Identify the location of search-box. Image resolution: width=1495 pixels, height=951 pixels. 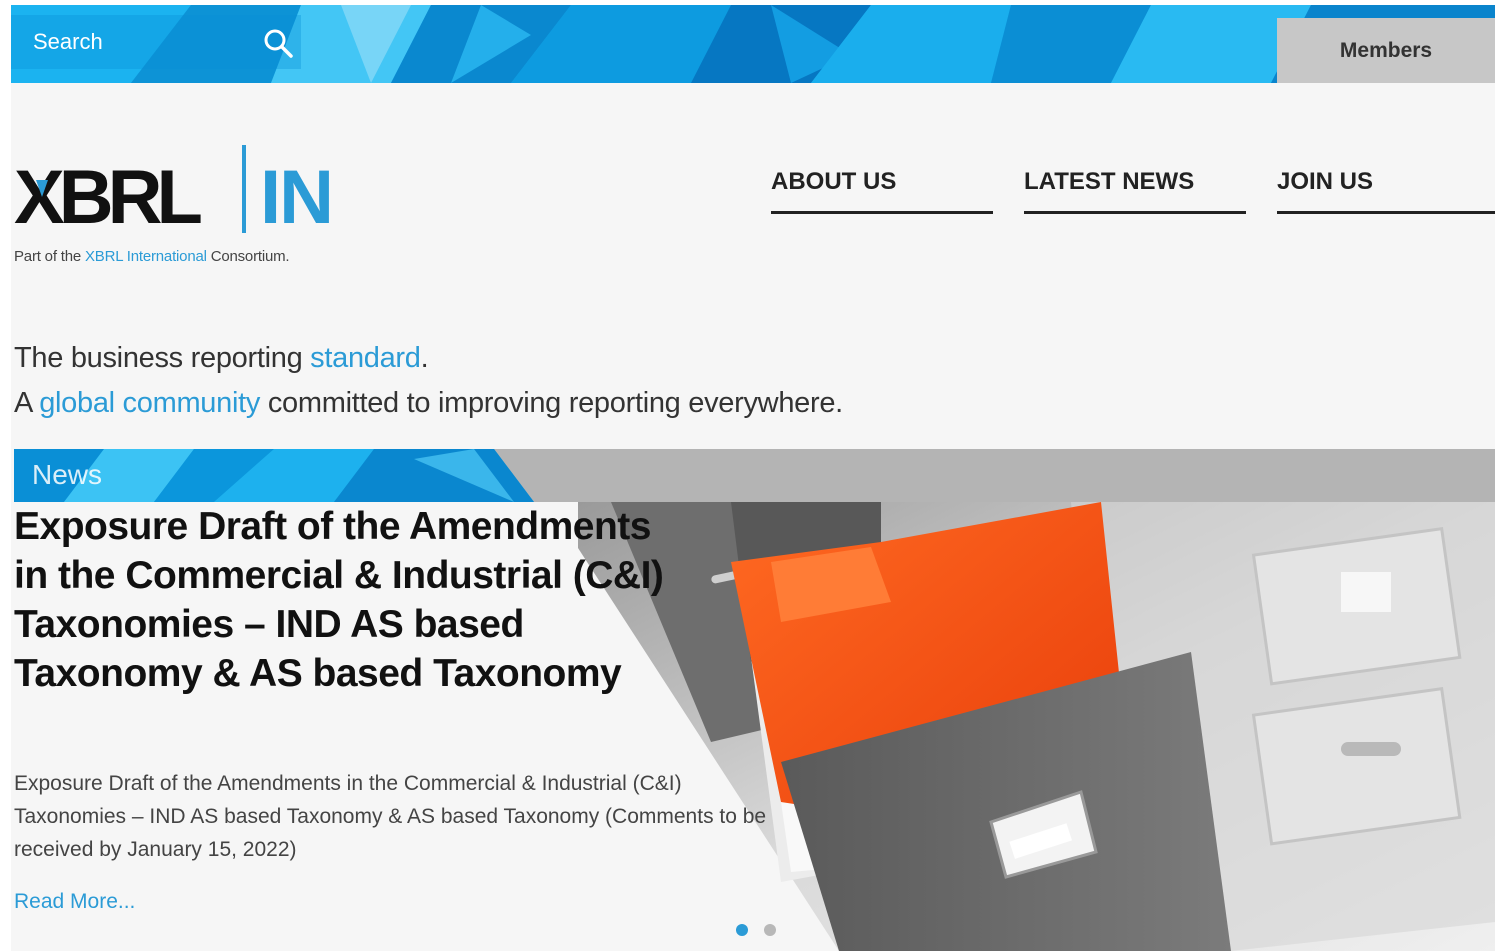
(156, 42).